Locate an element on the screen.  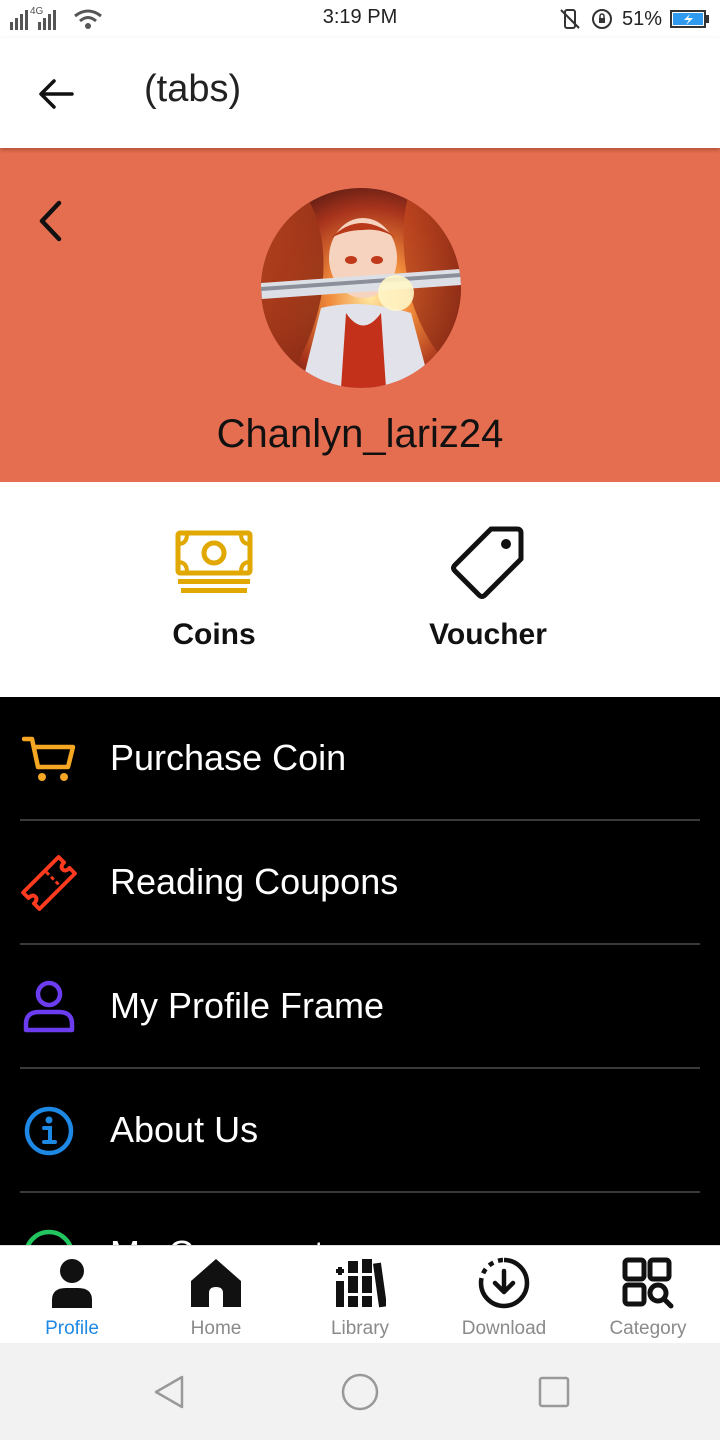
system-back-button is located at coordinates (169, 1392).